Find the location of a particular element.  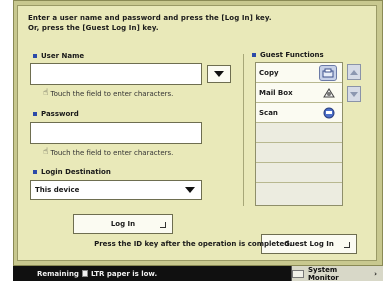

chevron-right-icon: › is located at coordinates (375, 273).